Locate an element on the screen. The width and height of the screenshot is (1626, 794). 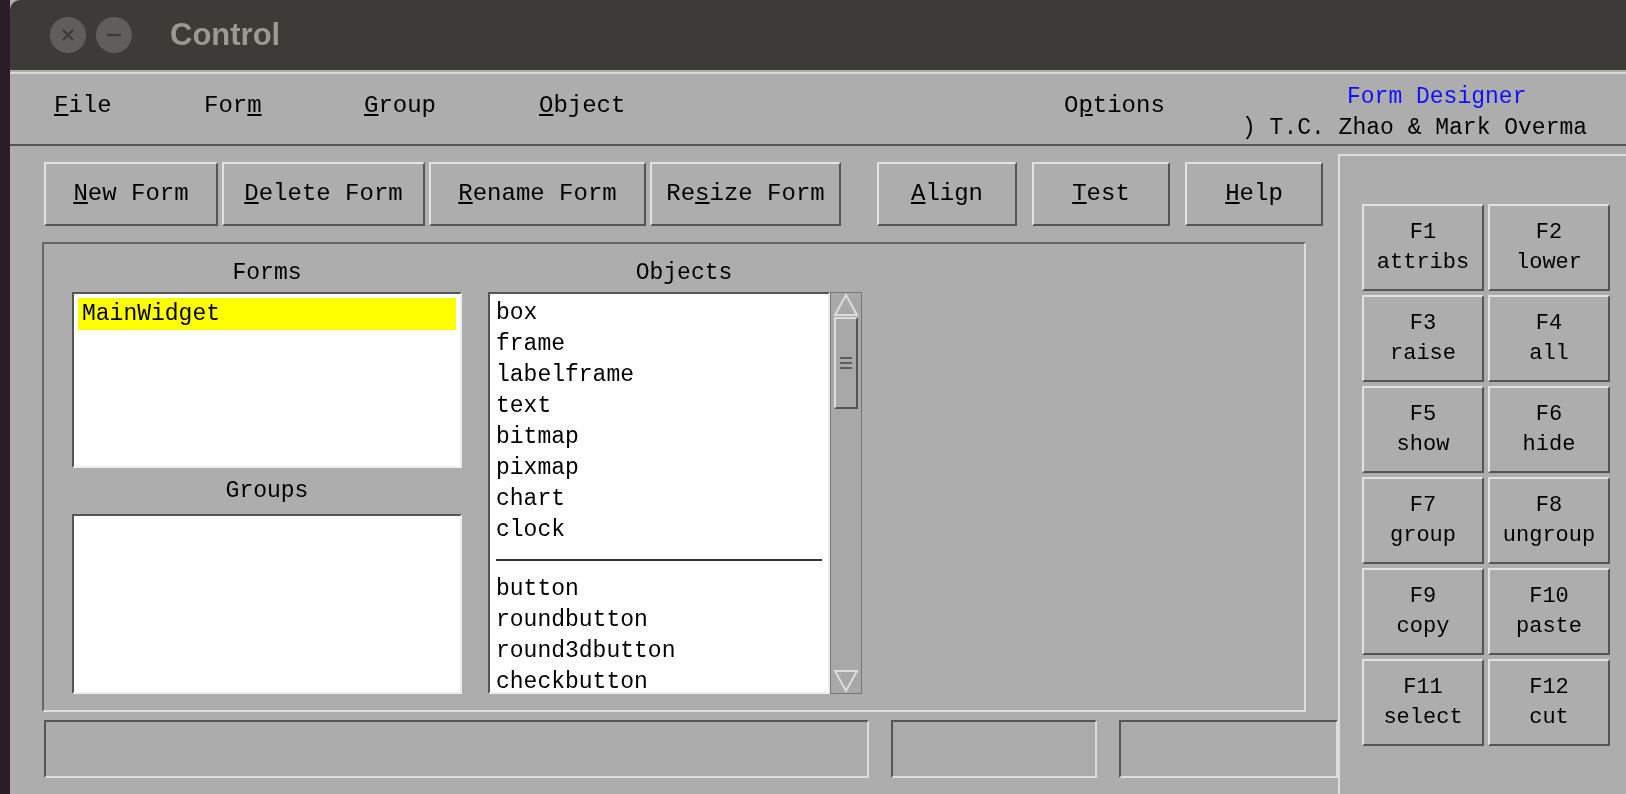
form-button: Rename Form is located at coordinates (537, 194).